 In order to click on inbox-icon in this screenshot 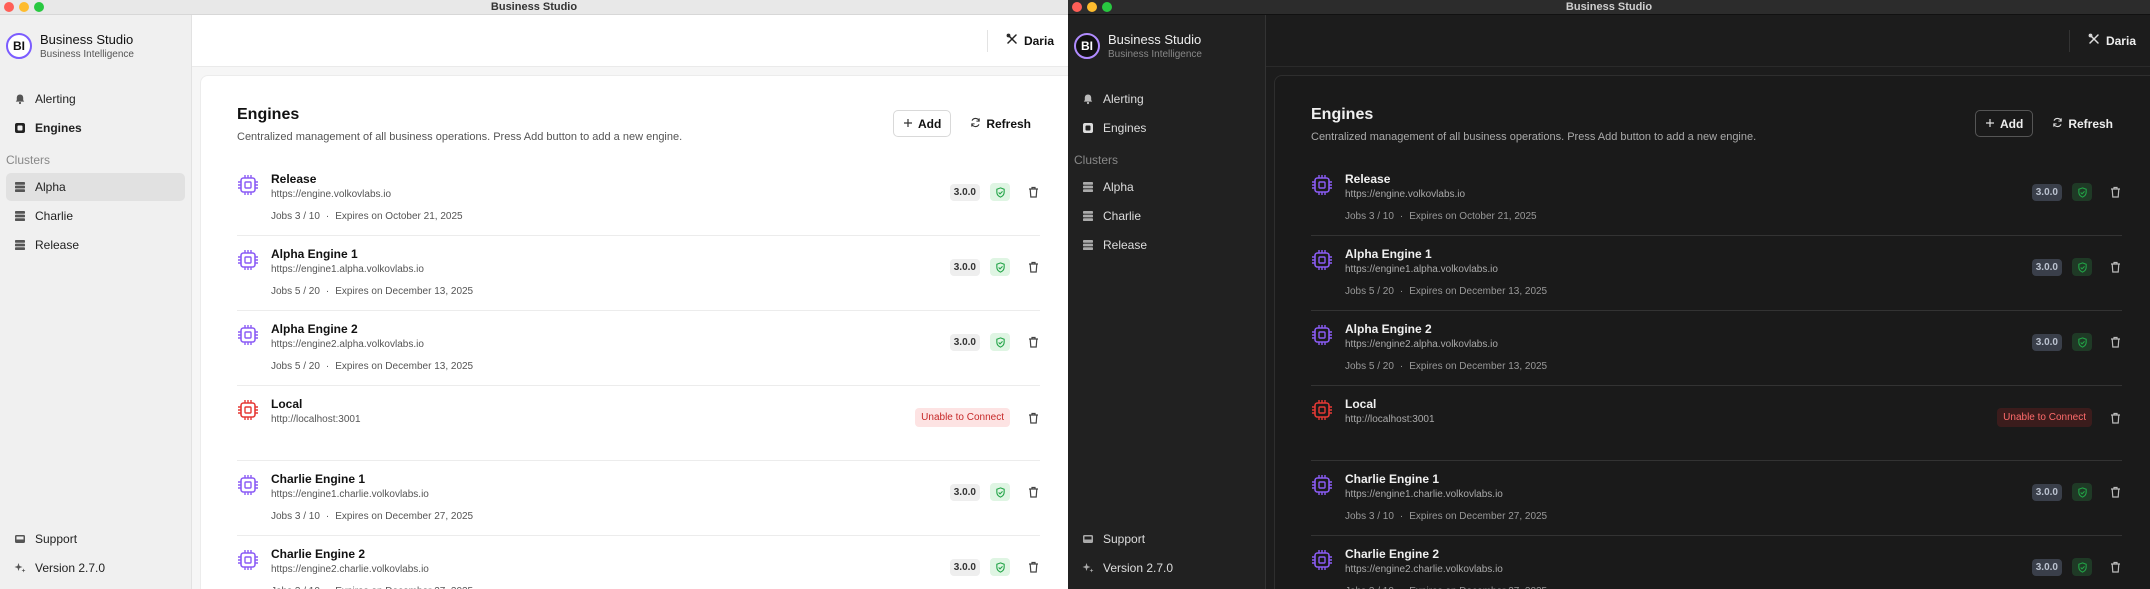, I will do `click(20, 539)`.